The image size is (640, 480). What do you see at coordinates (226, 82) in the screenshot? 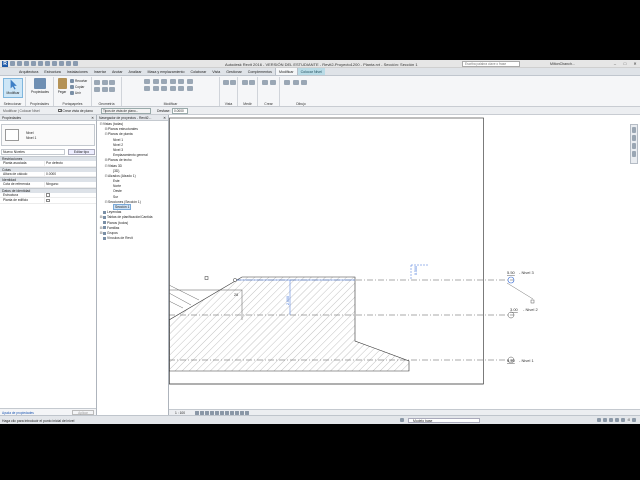
I see `hide-icon` at bounding box center [226, 82].